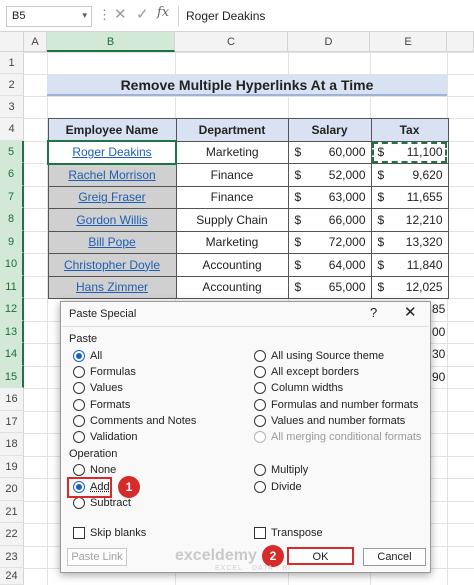  I want to click on row-header-6: 6, so click(12, 174).